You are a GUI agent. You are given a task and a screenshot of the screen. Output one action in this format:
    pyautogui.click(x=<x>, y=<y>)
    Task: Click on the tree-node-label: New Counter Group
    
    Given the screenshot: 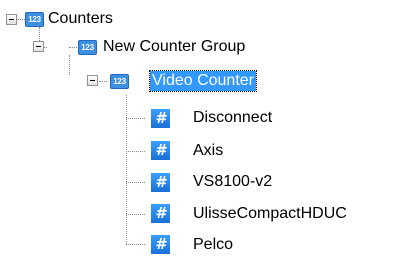 What is the action you would take?
    pyautogui.click(x=174, y=47)
    